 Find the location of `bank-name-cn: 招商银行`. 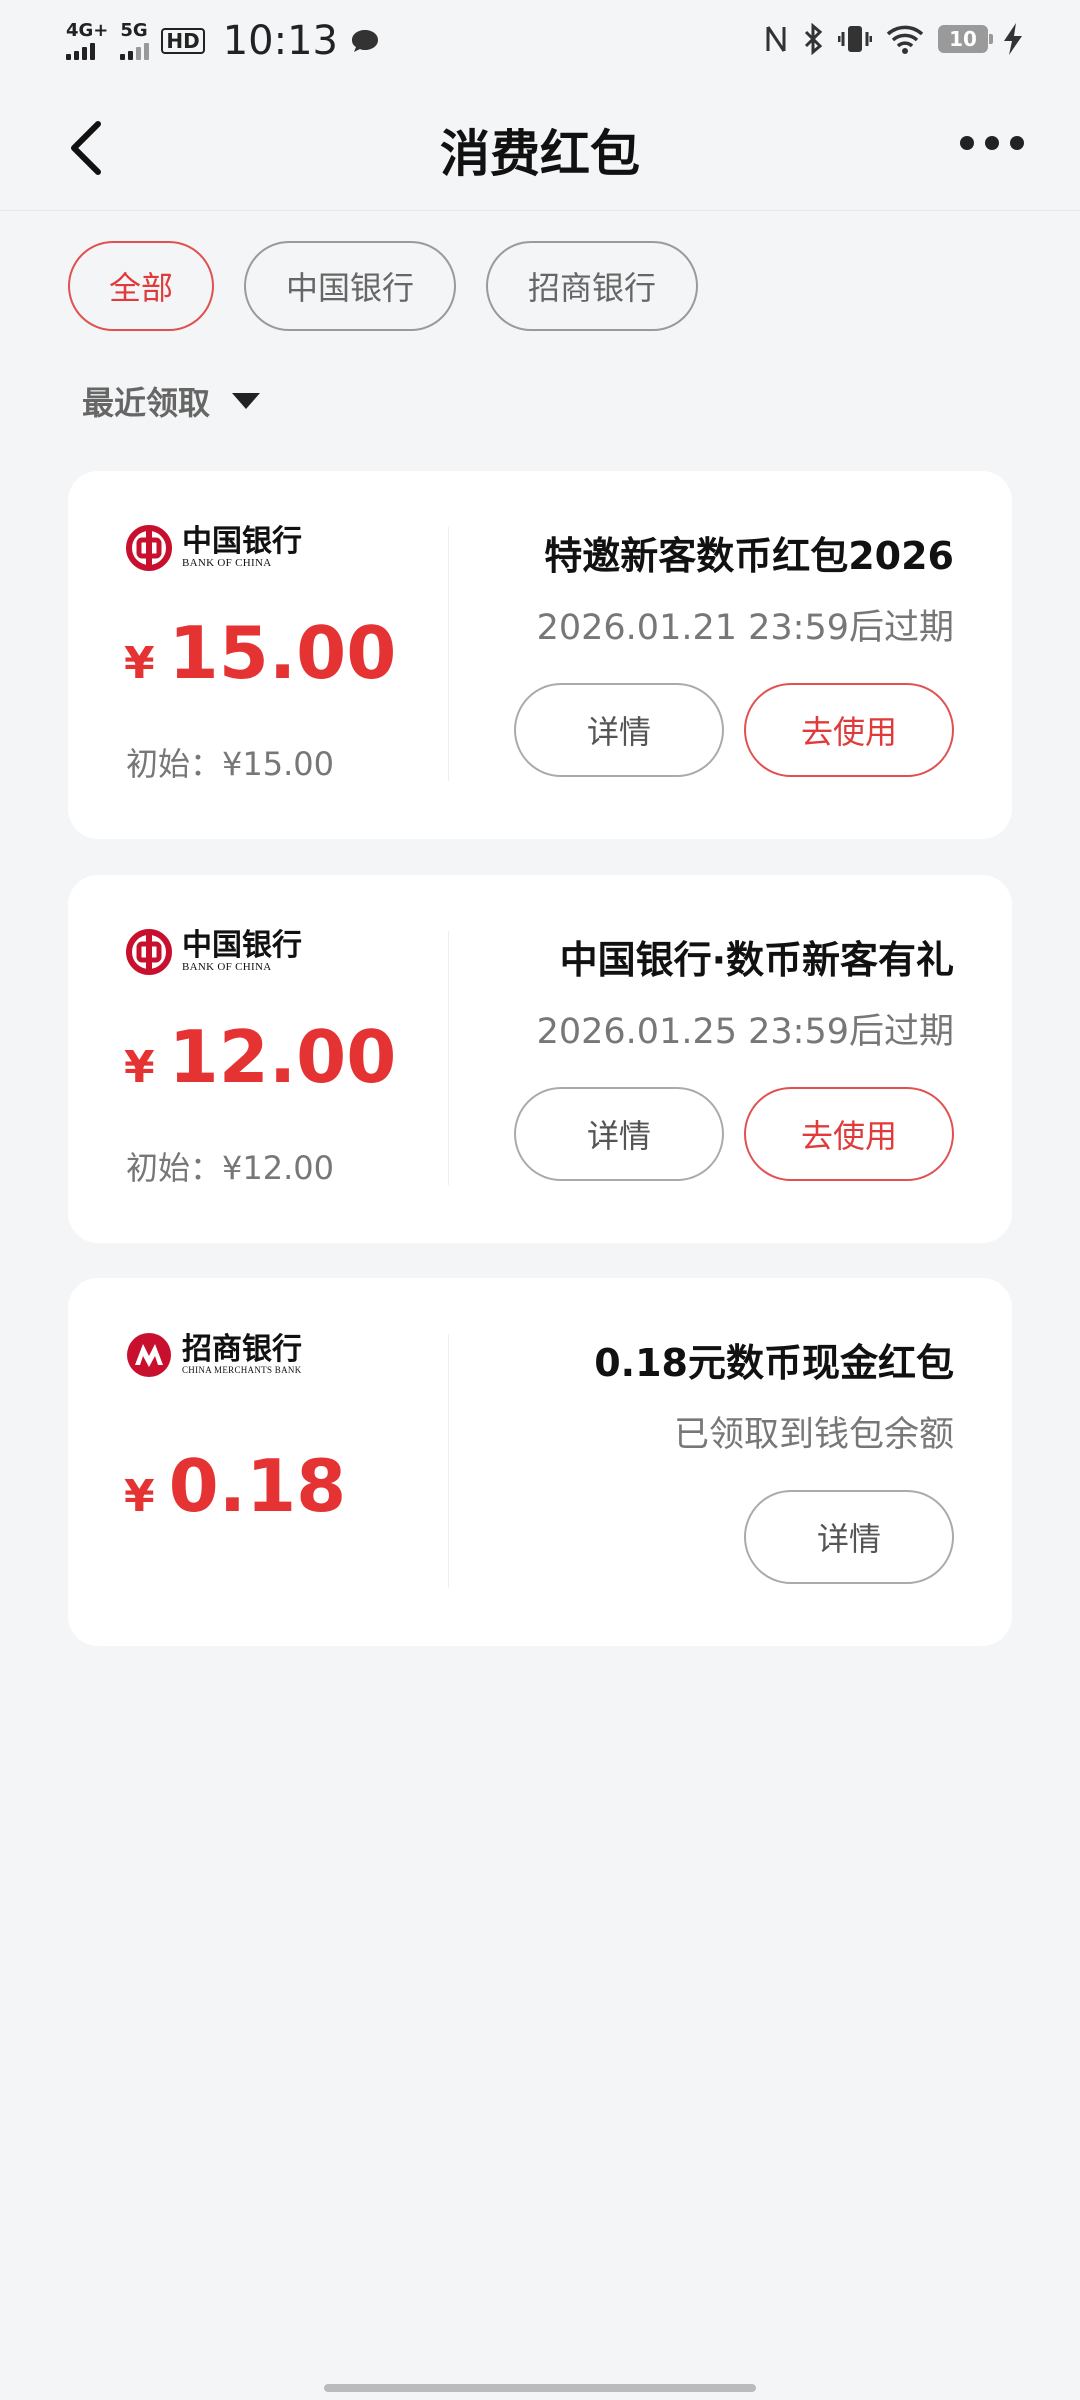

bank-name-cn: 招商银行 is located at coordinates (242, 1349).